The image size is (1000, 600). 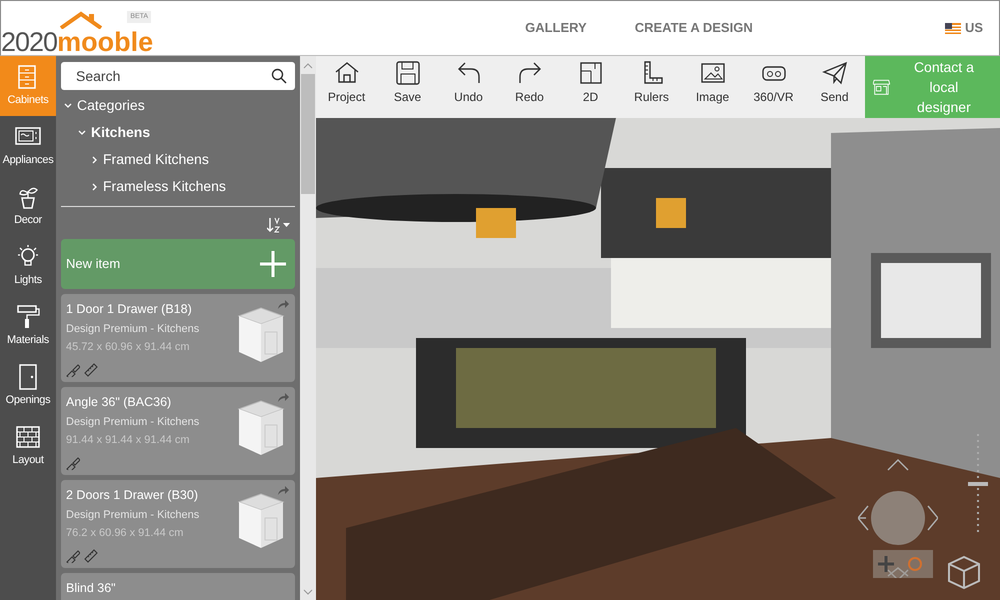 I want to click on logo-brand: mooble, so click(x=105, y=42).